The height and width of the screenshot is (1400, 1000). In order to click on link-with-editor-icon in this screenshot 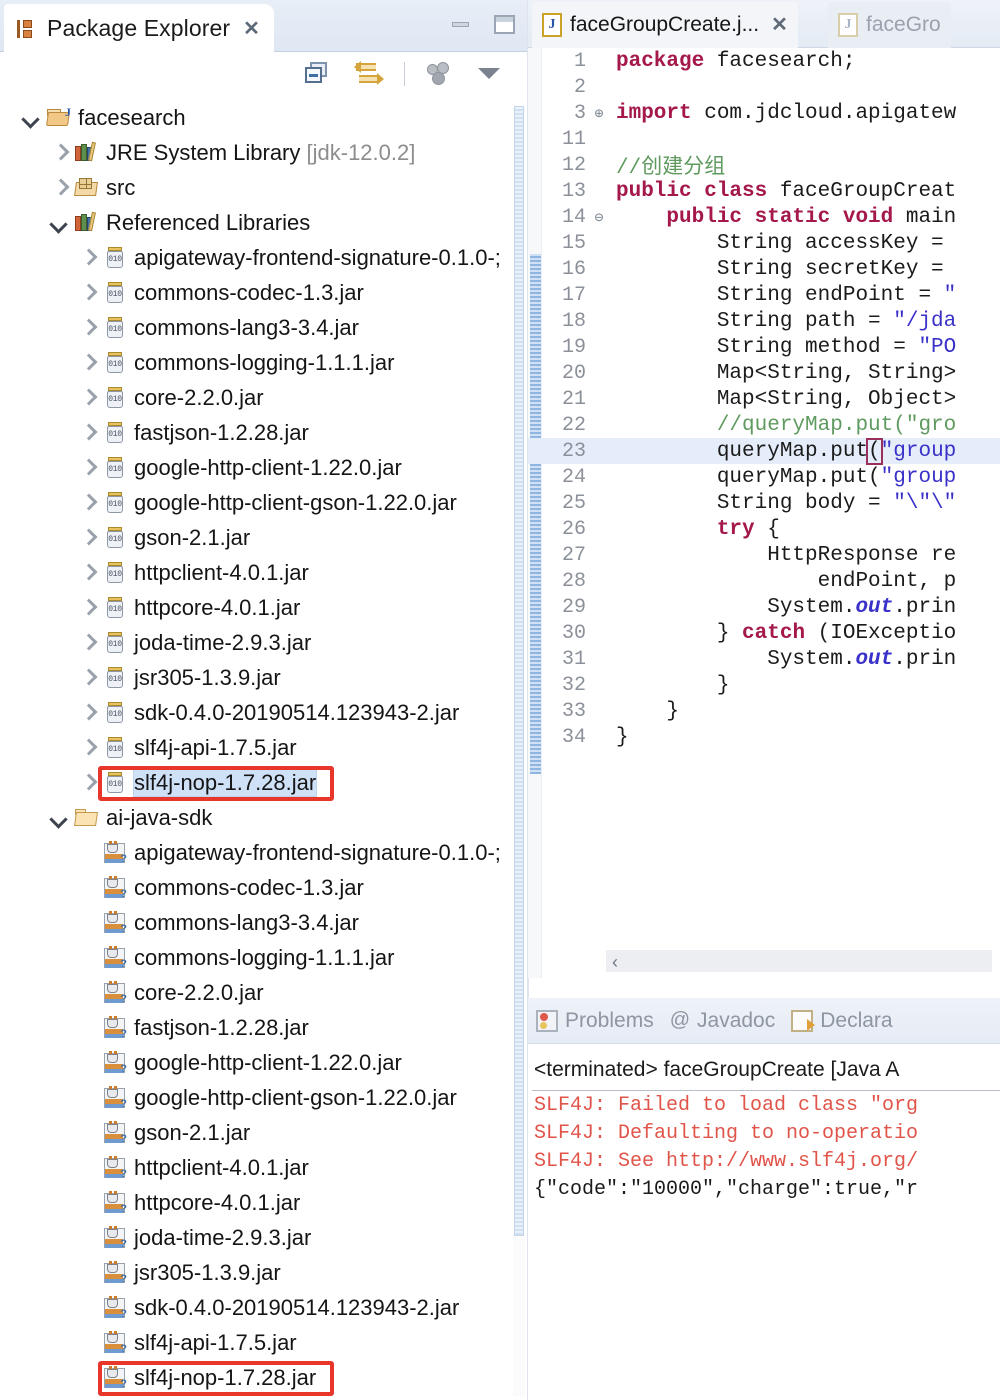, I will do `click(369, 74)`.